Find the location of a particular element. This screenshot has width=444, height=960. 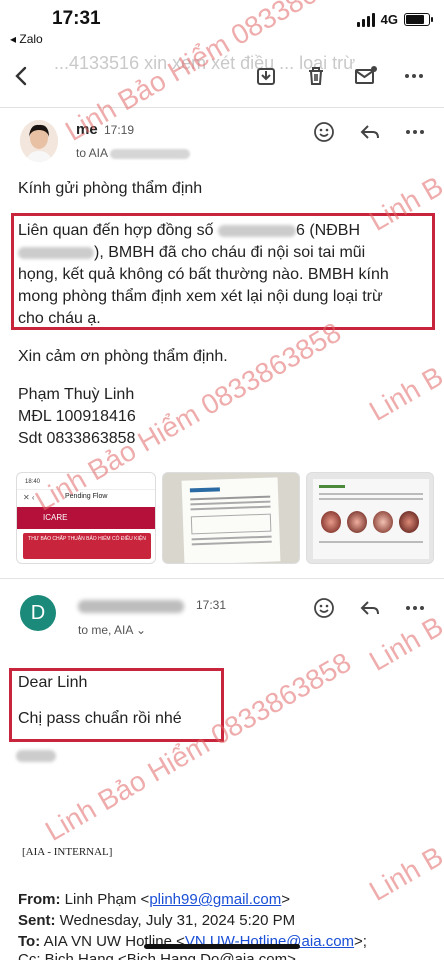

email-toolbar: ...4133516 xin xem xét điều ... loại trừ is located at coordinates (222, 76).